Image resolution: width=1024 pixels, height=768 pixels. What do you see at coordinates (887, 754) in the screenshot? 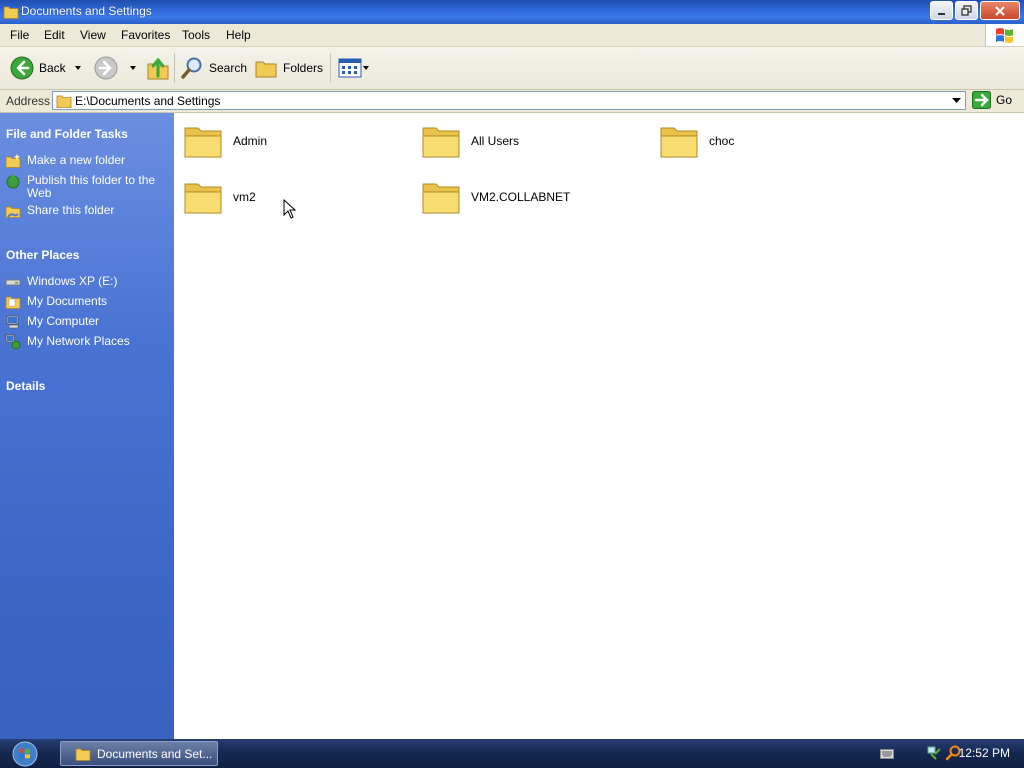
I see `keyboard-icon` at bounding box center [887, 754].